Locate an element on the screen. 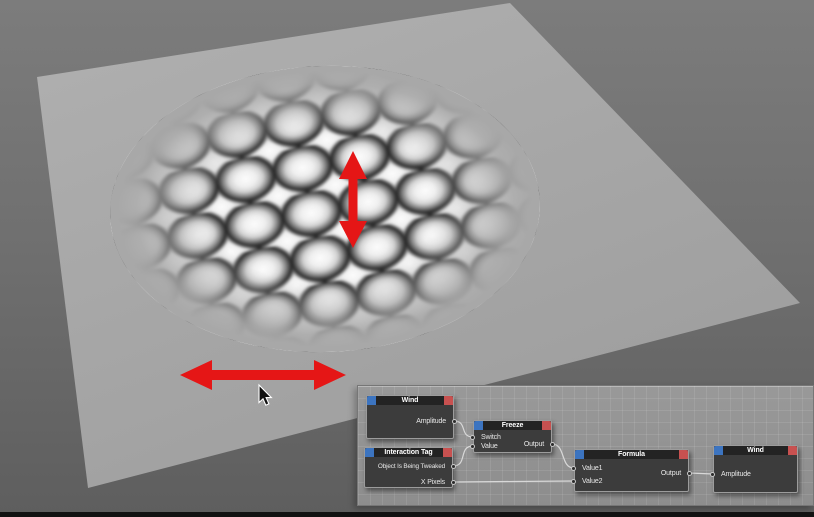 Image resolution: width=814 pixels, height=517 pixels. wire-tag-to-formula-value2 is located at coordinates (513, 481).